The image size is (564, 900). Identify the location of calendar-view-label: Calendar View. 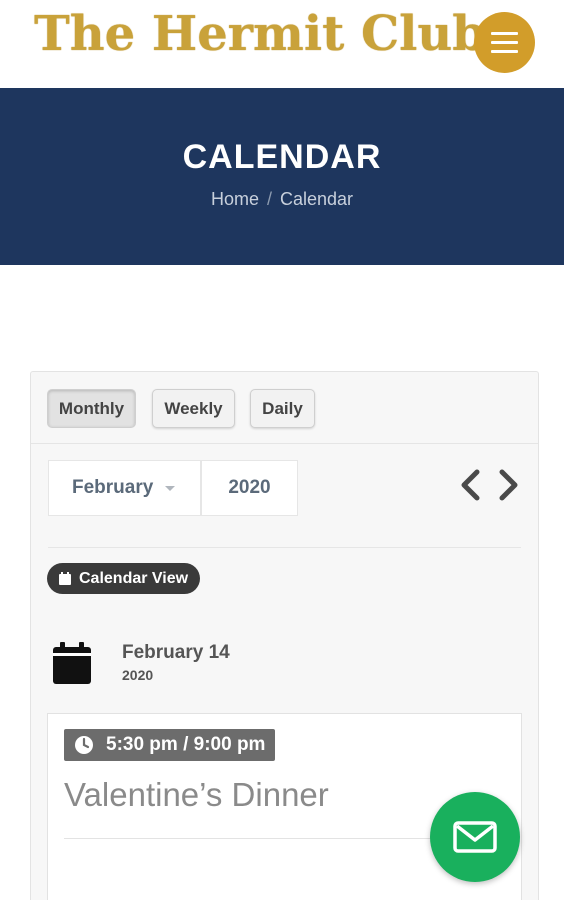
(134, 578).